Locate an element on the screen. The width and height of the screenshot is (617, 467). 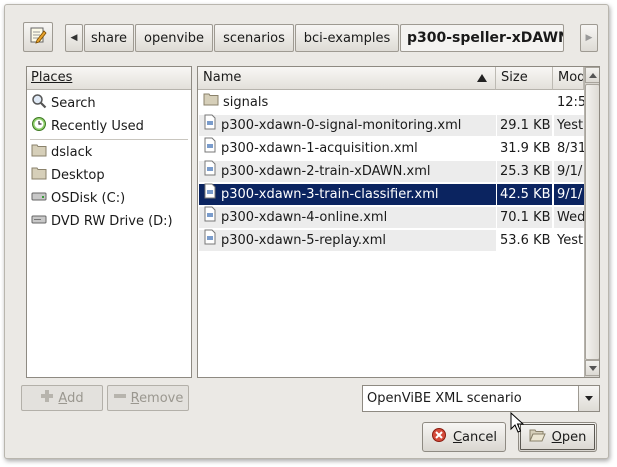
path-scroll-left-button: ◀ is located at coordinates (74, 38).